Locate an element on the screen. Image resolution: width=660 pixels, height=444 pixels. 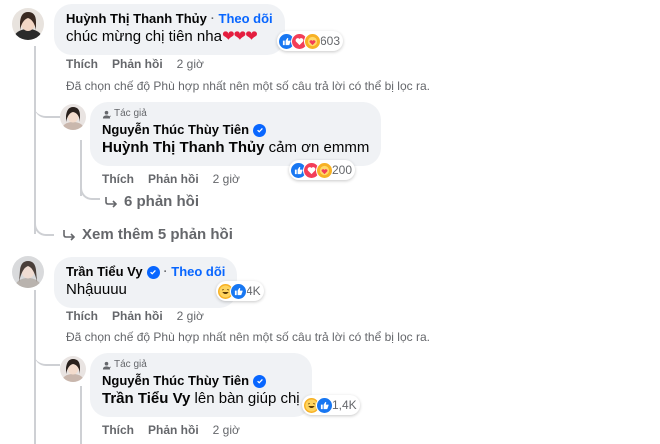
reaction-summary: 603 is located at coordinates (310, 41).